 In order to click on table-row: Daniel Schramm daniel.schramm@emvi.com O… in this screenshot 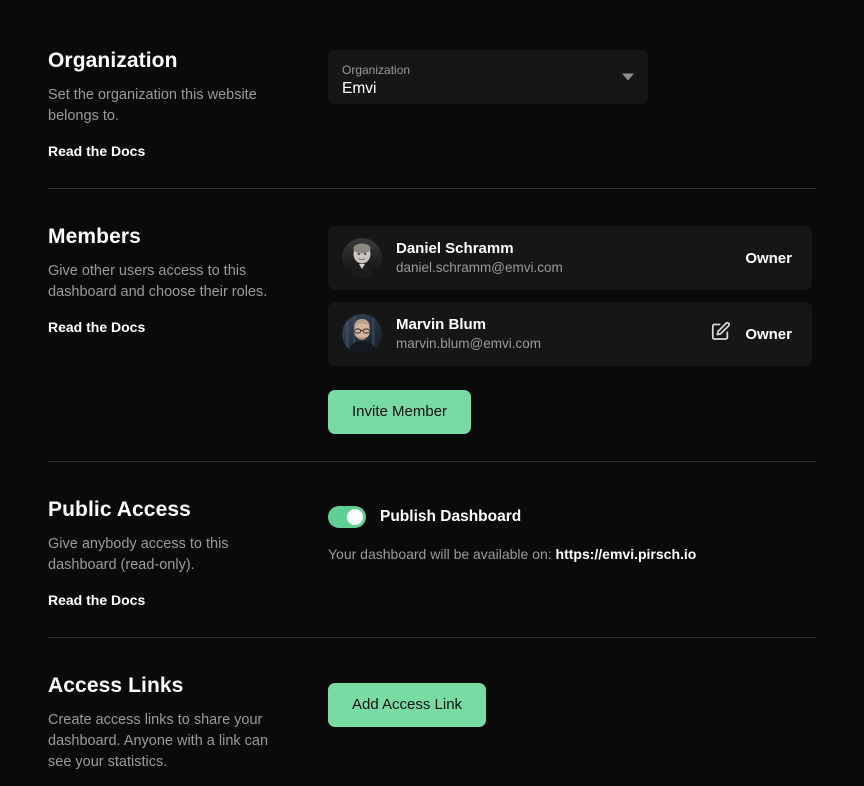, I will do `click(570, 258)`.